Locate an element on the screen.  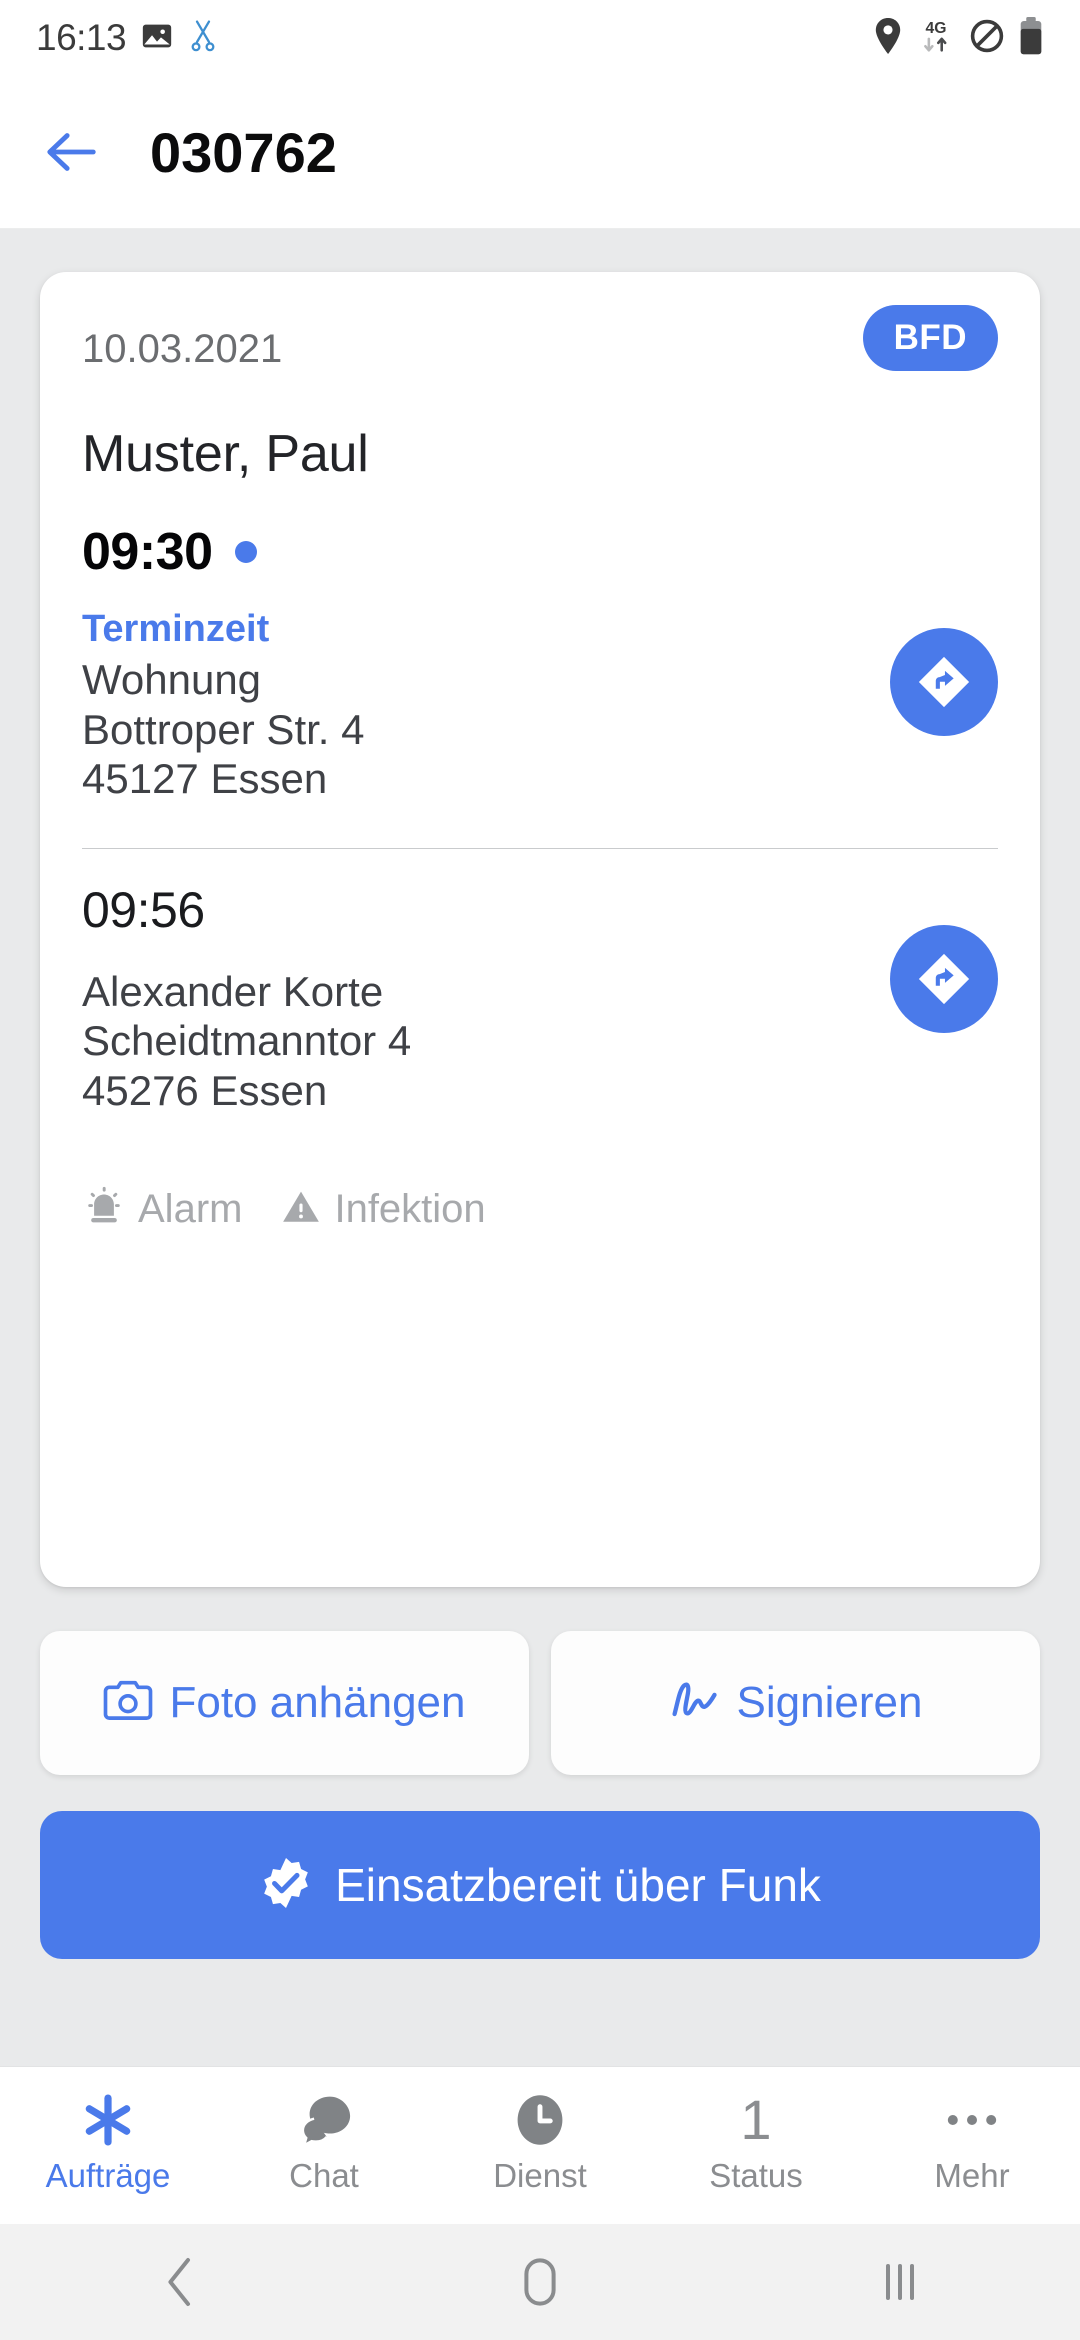
destination-street: Scheidtmanntor 4 is located at coordinates (247, 1041).